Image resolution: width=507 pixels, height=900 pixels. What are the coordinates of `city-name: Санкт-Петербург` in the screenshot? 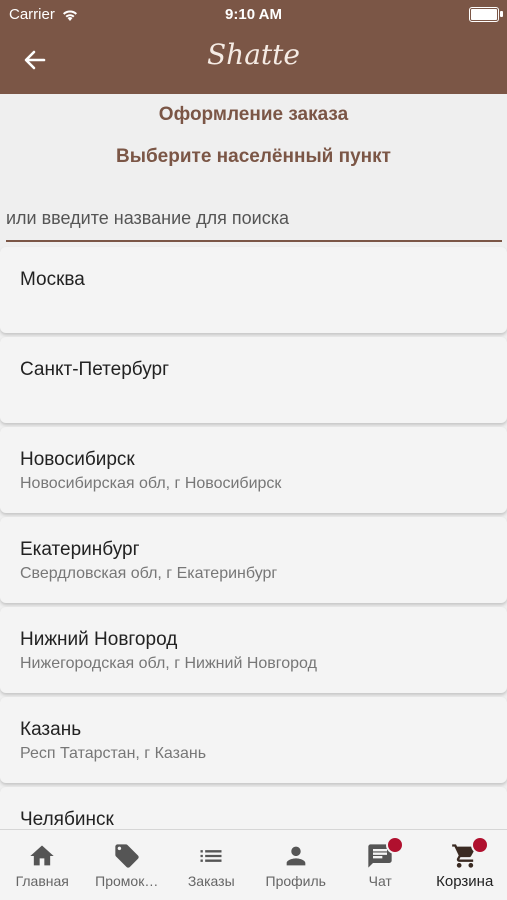 It's located at (95, 369).